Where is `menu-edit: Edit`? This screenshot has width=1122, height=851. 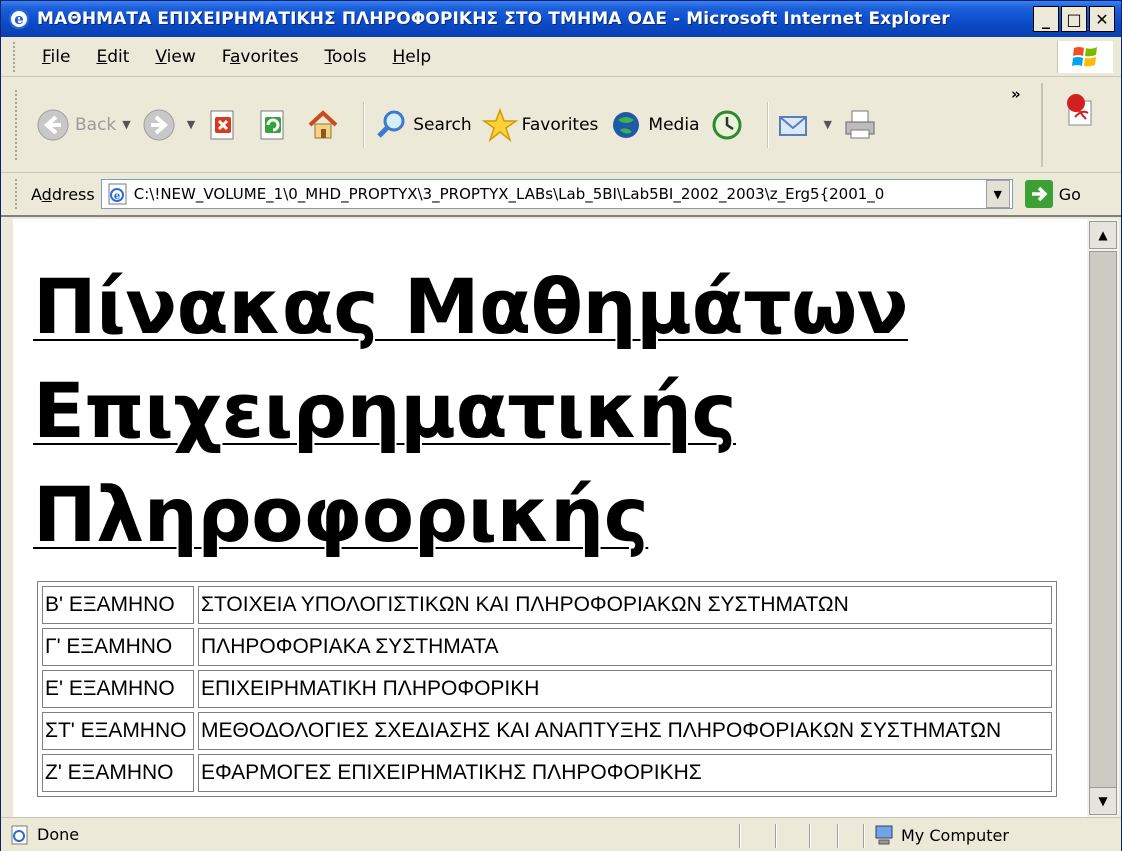
menu-edit: Edit is located at coordinates (112, 57).